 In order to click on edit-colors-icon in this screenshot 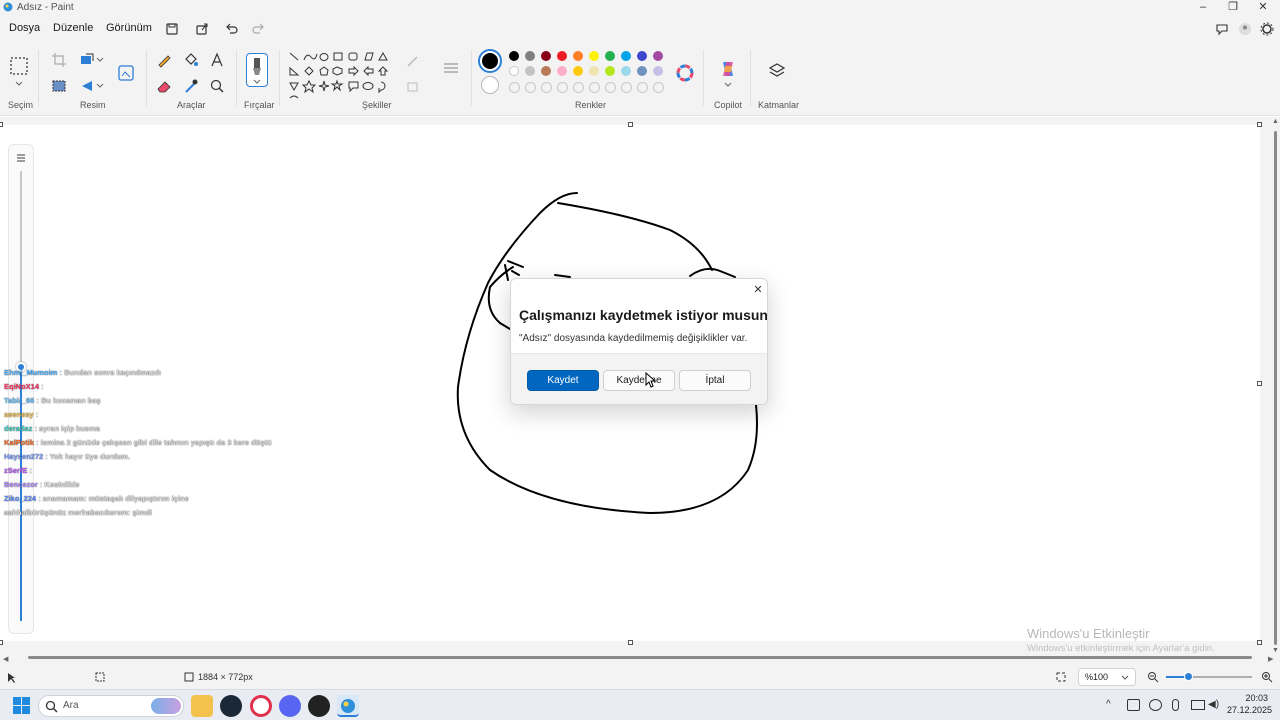, I will do `click(685, 73)`.